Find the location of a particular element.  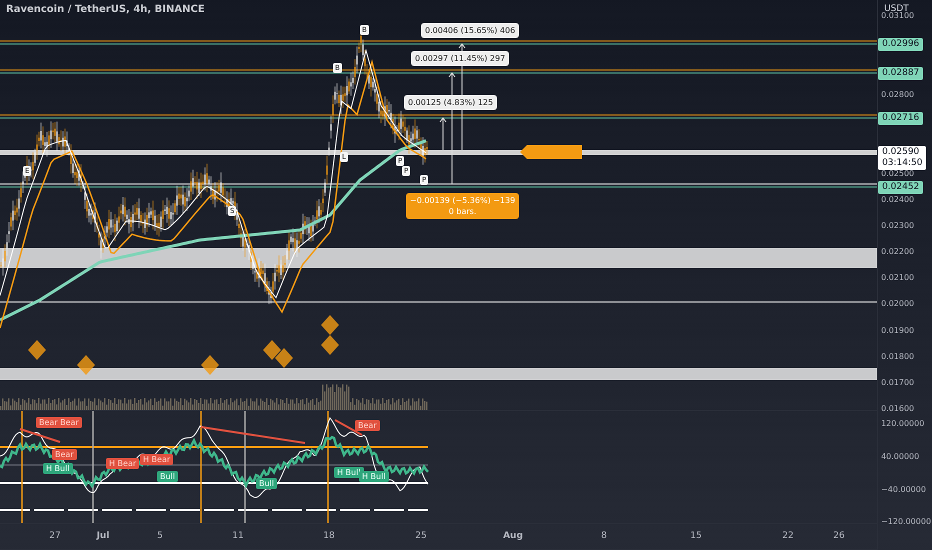

price-tag: 0.02887 is located at coordinates (901, 73).